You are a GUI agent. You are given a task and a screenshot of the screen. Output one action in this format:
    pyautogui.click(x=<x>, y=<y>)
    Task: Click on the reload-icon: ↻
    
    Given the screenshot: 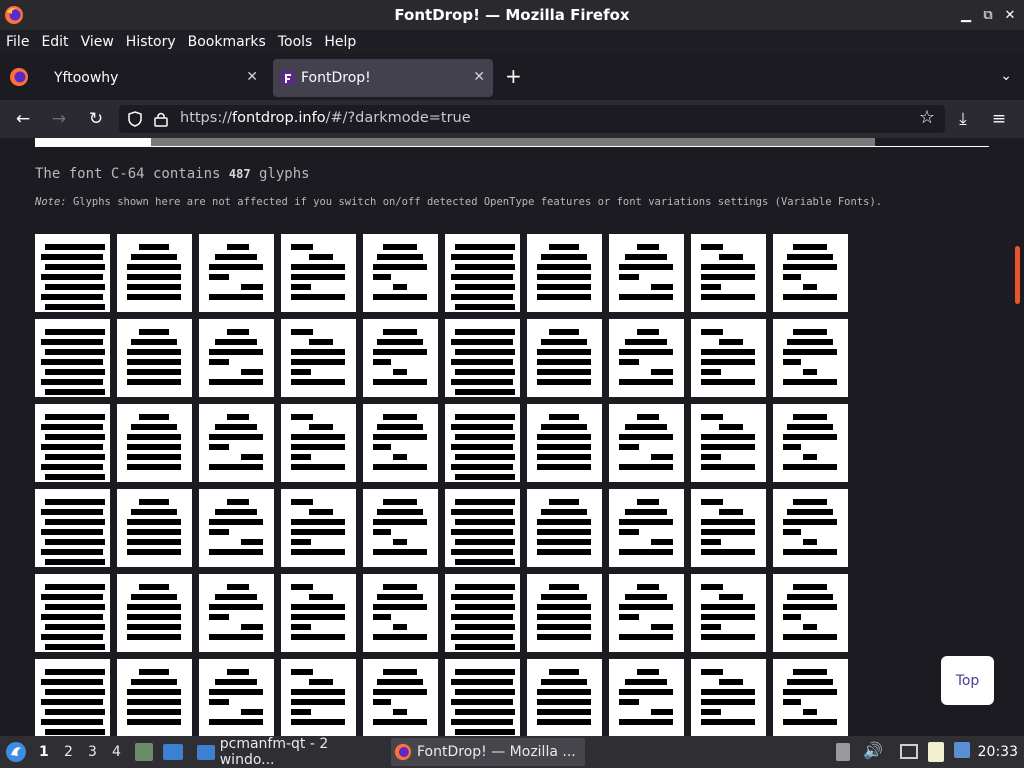 What is the action you would take?
    pyautogui.click(x=96, y=119)
    